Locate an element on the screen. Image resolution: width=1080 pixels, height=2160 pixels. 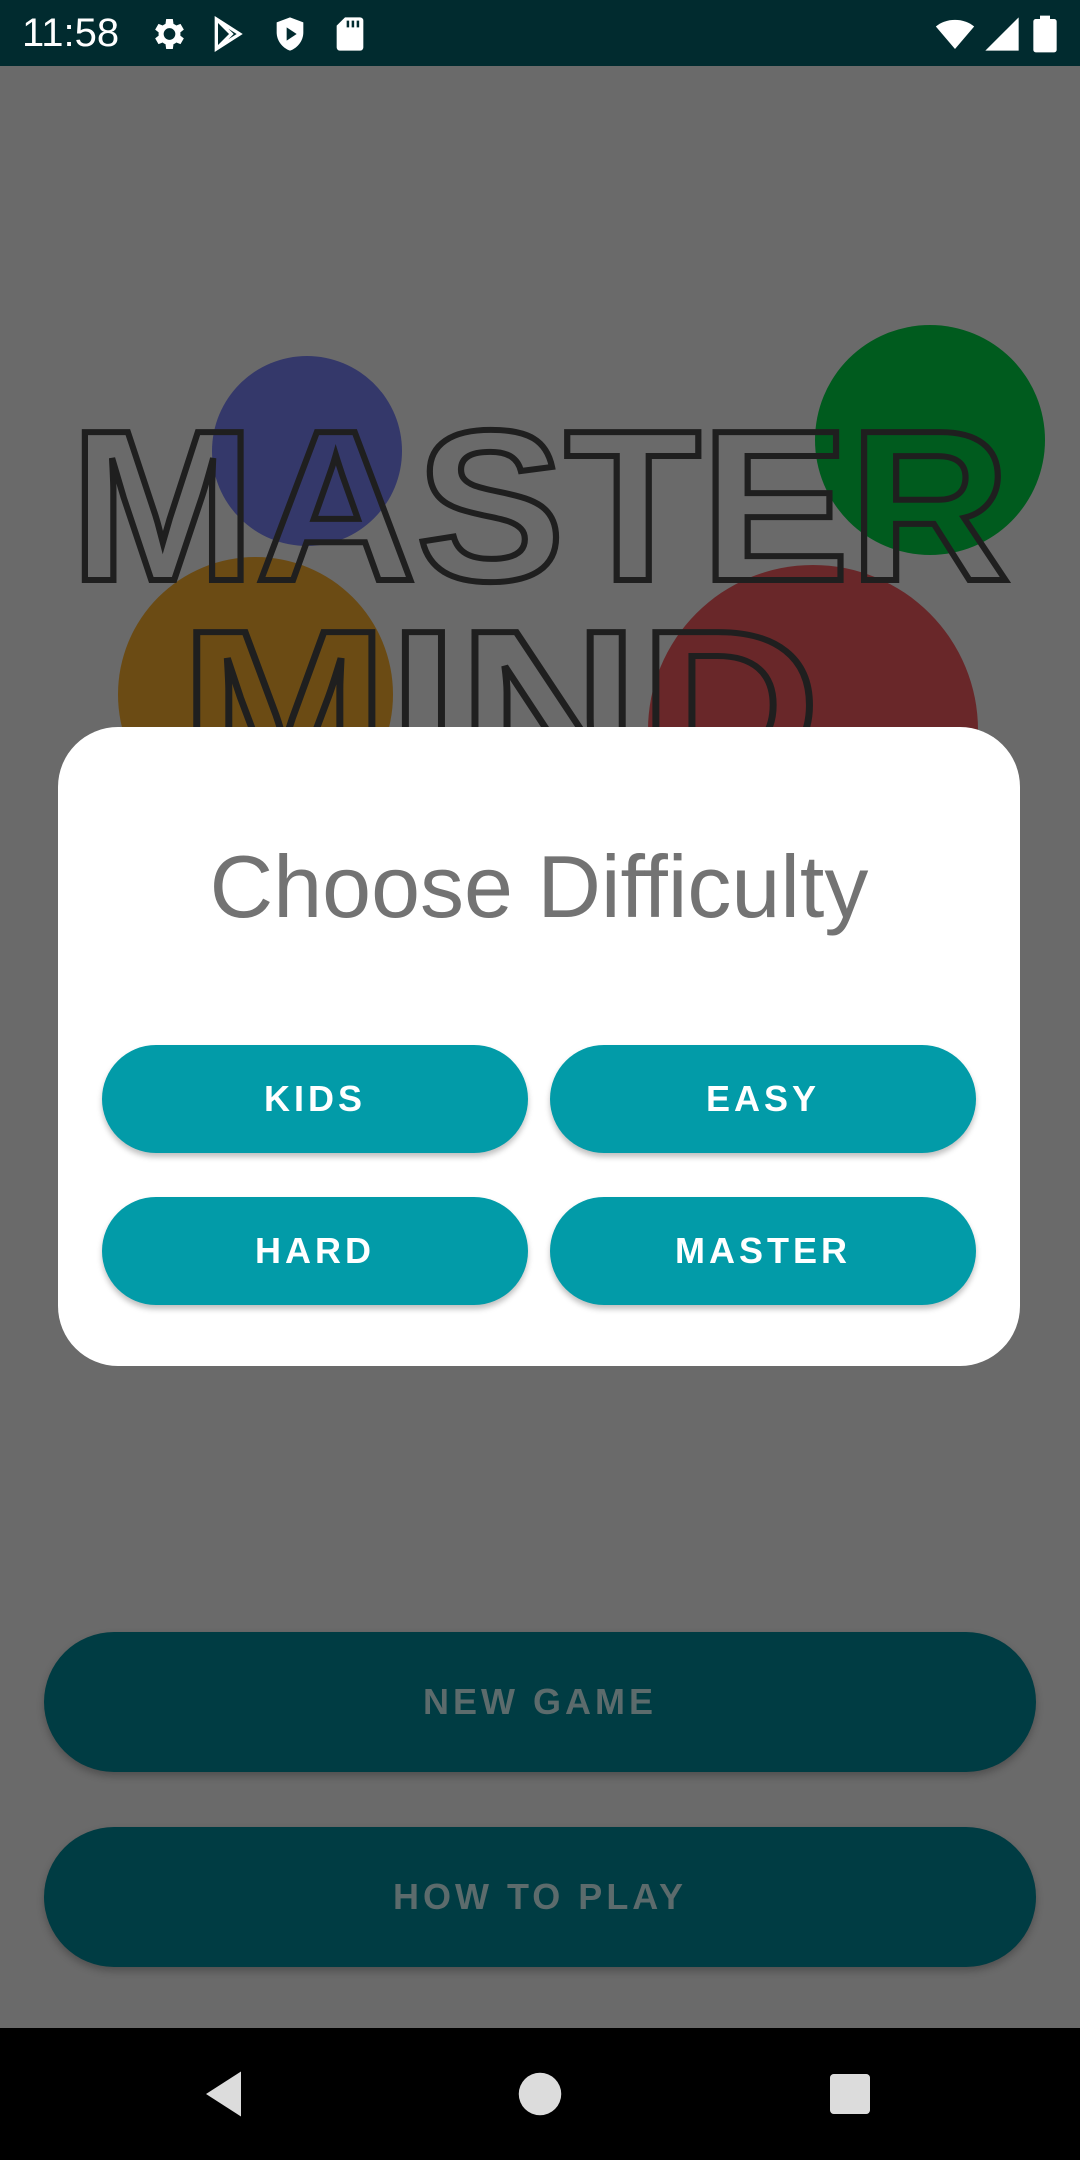
battery-icon is located at coordinates (1045, 34).